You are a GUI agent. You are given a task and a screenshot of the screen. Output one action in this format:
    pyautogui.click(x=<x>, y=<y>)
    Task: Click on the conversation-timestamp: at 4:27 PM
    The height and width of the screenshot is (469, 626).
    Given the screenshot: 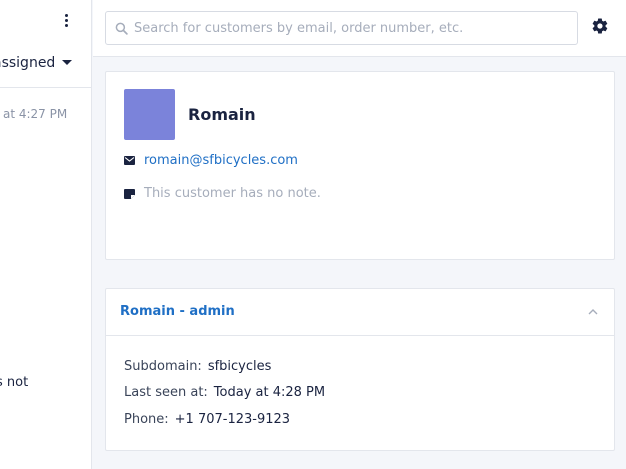 What is the action you would take?
    pyautogui.click(x=35, y=114)
    